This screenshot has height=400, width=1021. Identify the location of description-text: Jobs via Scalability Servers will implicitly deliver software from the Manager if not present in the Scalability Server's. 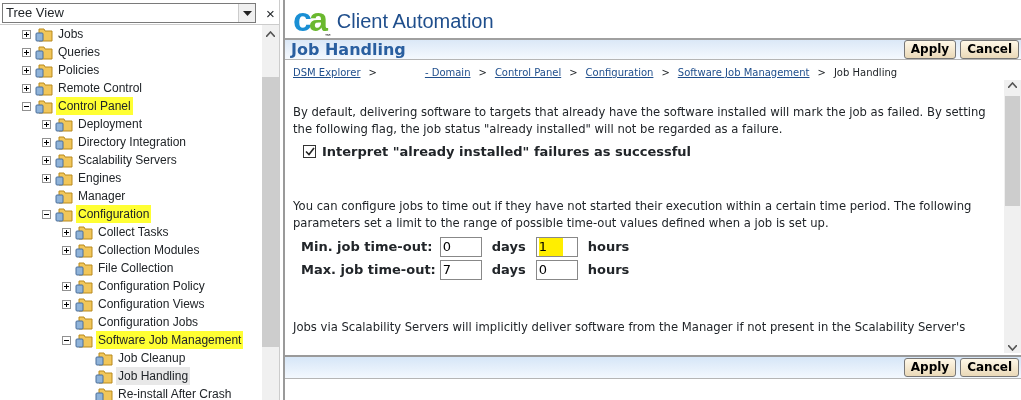
(630, 327).